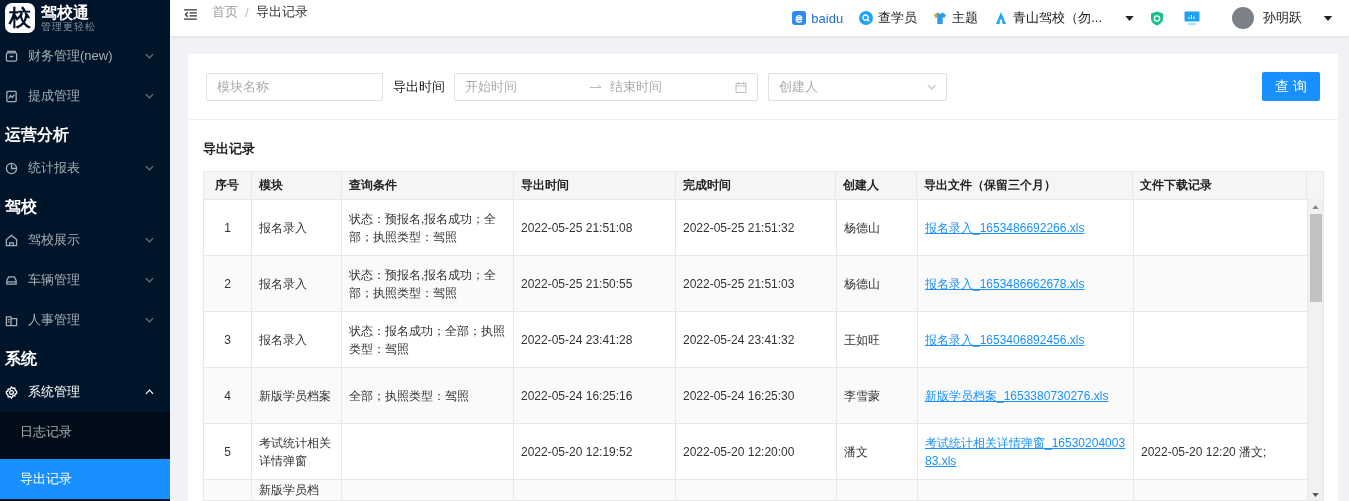 This screenshot has height=501, width=1349. Describe the element at coordinates (853, 86) in the screenshot. I see `creator-input: 创建人` at that location.